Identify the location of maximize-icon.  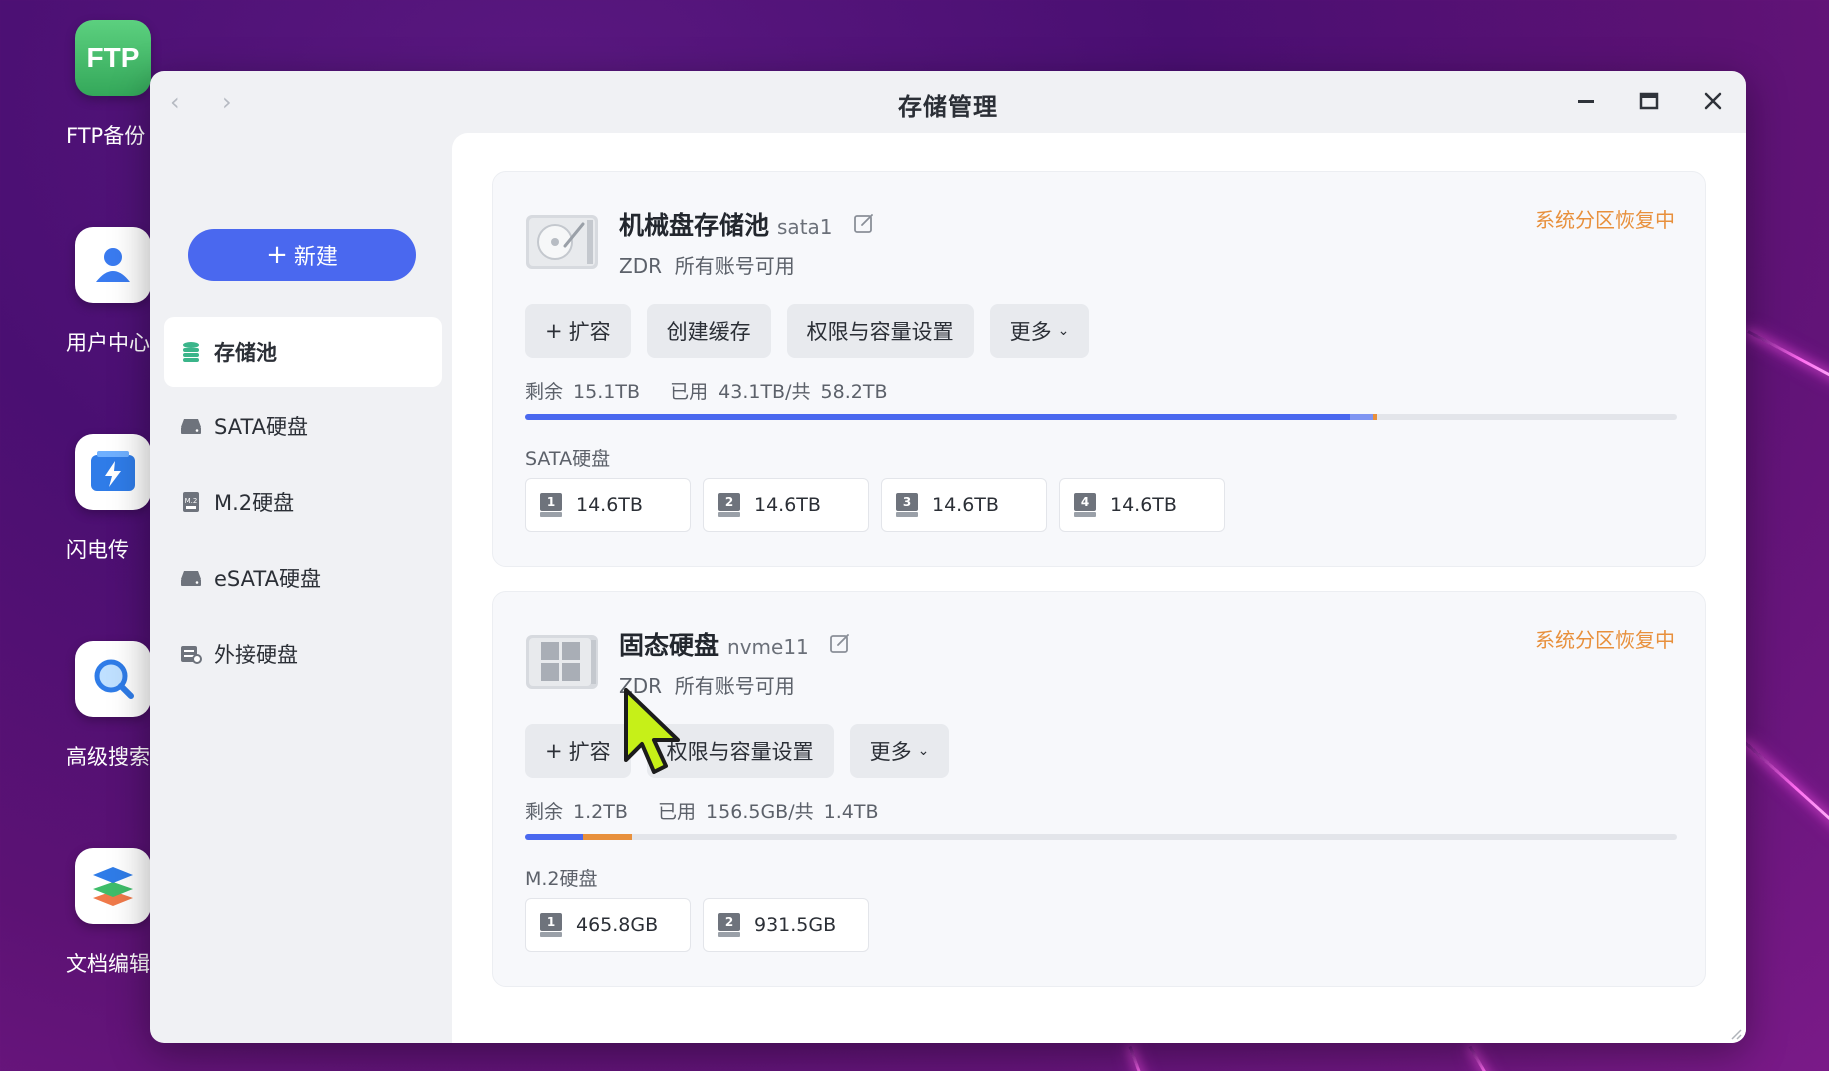
(1649, 101).